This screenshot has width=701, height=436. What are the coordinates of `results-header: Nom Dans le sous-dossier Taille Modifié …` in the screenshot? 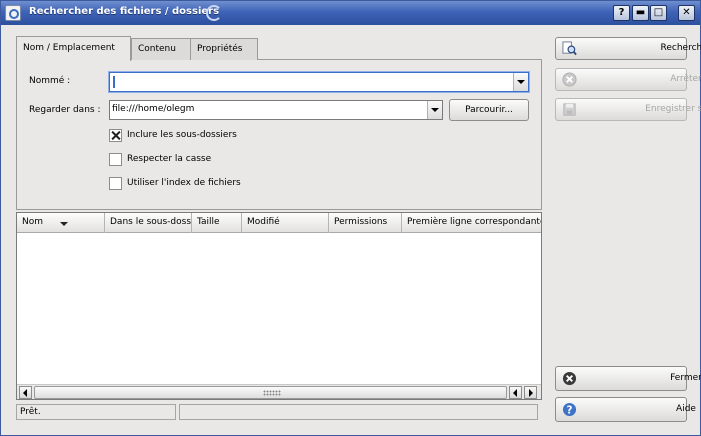 It's located at (279, 223).